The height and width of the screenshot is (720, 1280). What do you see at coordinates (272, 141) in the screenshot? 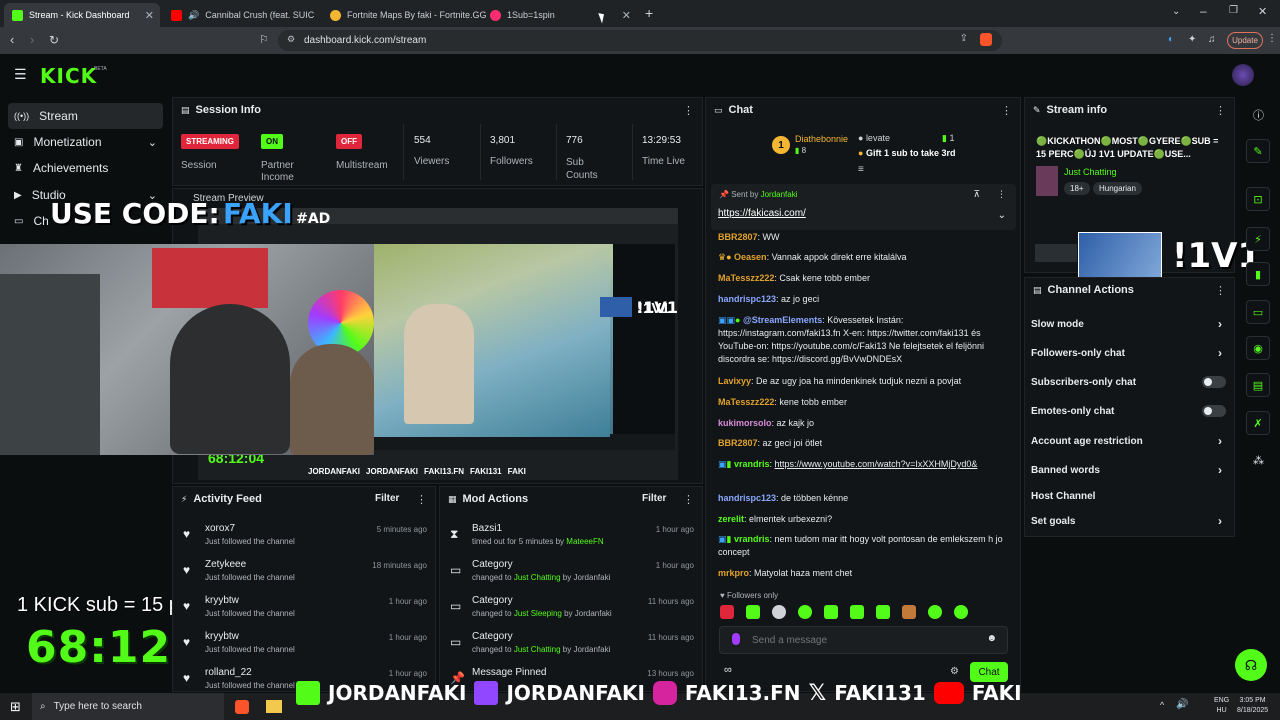
I see `partner-income-badge: ON` at bounding box center [272, 141].